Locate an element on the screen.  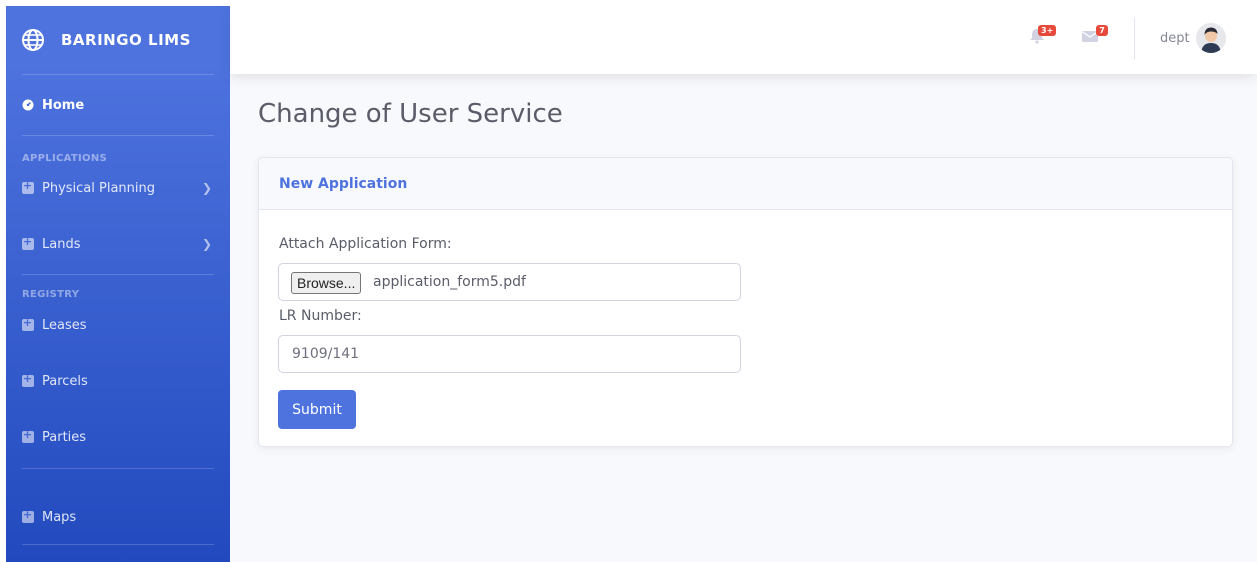
topbar-divider is located at coordinates (1134, 39).